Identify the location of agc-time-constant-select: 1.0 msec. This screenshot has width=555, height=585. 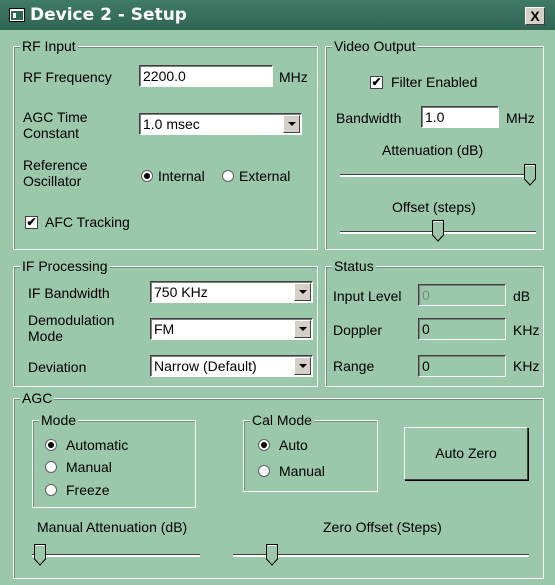
(220, 124).